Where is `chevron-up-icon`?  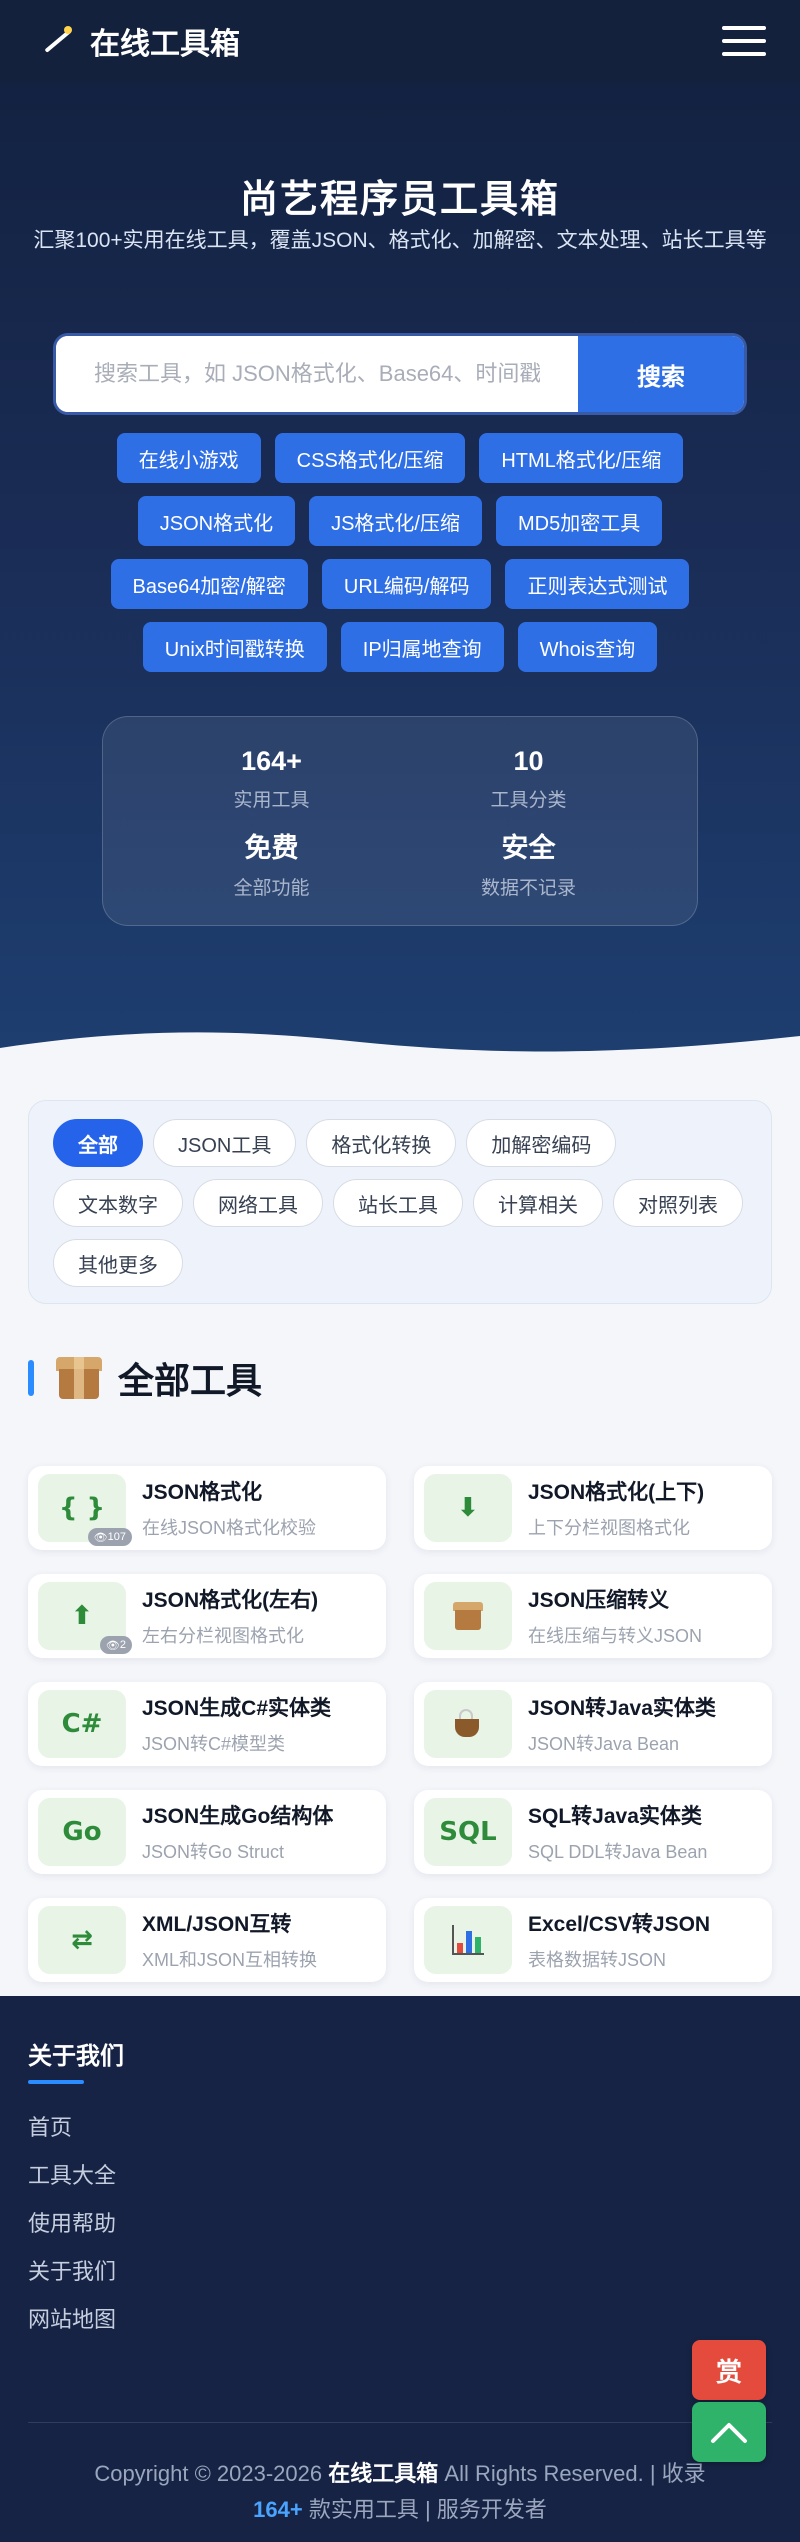 chevron-up-icon is located at coordinates (729, 2433).